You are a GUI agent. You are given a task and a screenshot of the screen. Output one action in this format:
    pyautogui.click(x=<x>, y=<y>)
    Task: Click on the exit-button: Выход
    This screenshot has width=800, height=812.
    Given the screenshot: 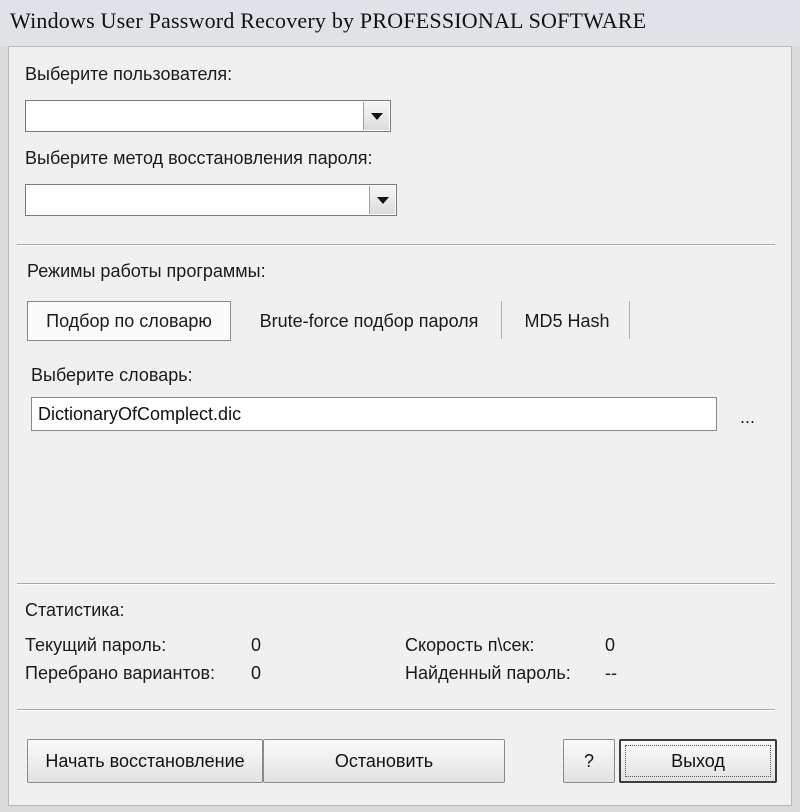 What is the action you would take?
    pyautogui.click(x=698, y=761)
    